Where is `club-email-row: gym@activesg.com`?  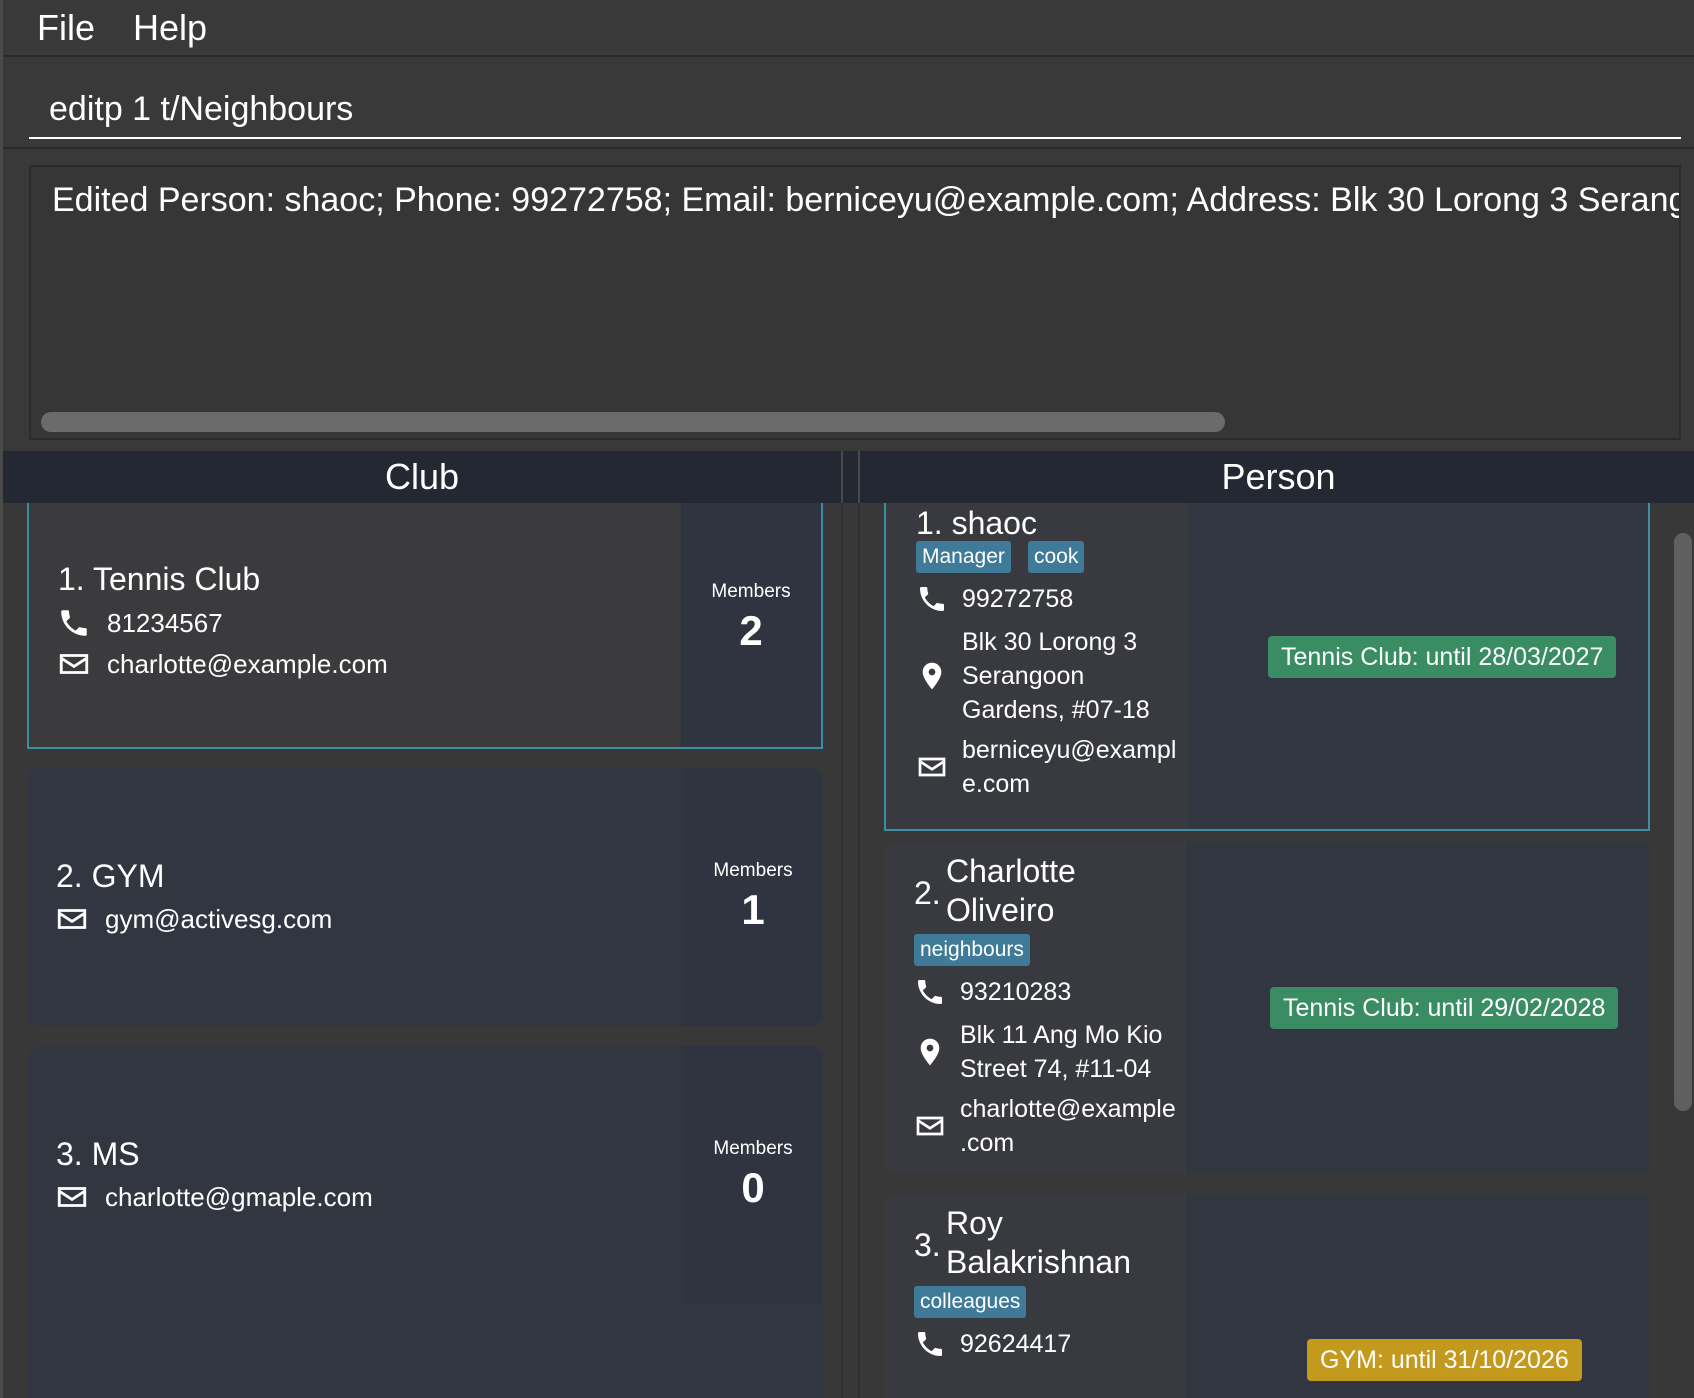
club-email-row: gym@activesg.com is located at coordinates (193, 919).